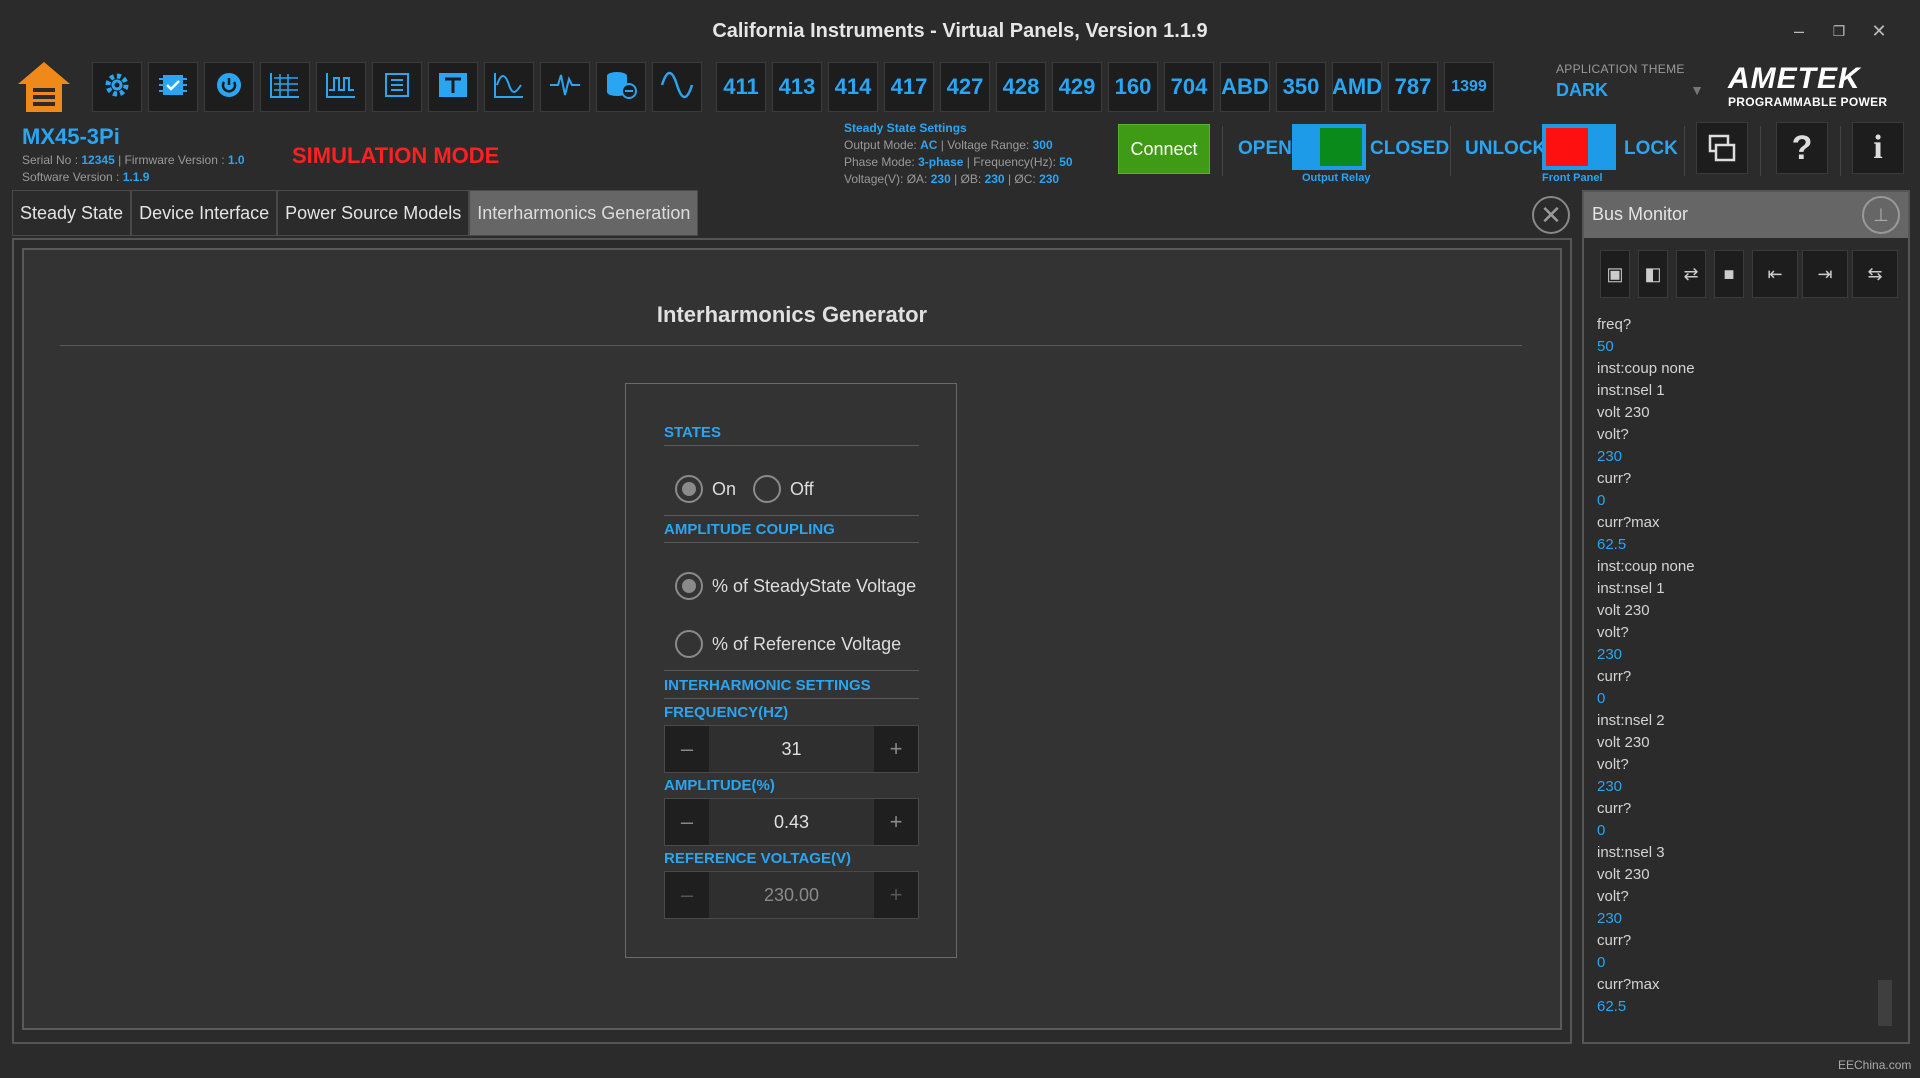 The image size is (1920, 1078). I want to click on reference-increment-button: +, so click(896, 895).